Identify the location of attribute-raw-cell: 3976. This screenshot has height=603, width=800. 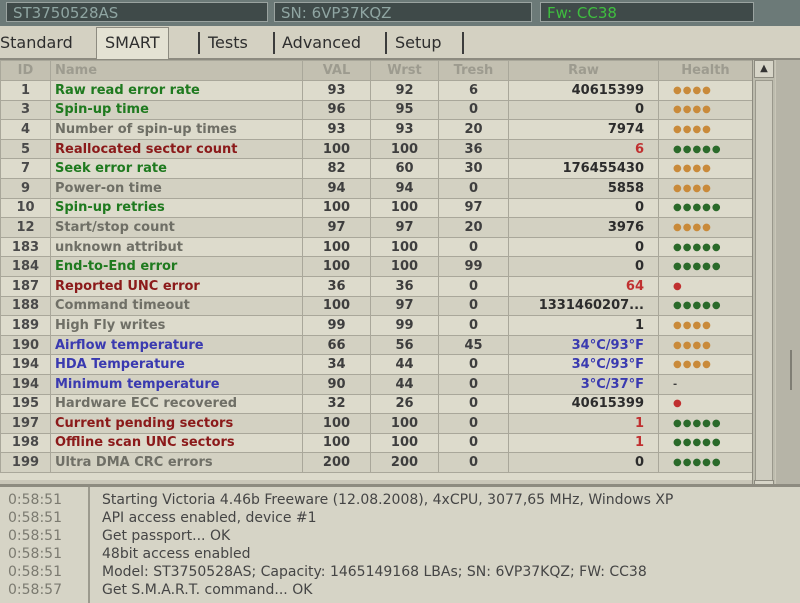
(583, 227).